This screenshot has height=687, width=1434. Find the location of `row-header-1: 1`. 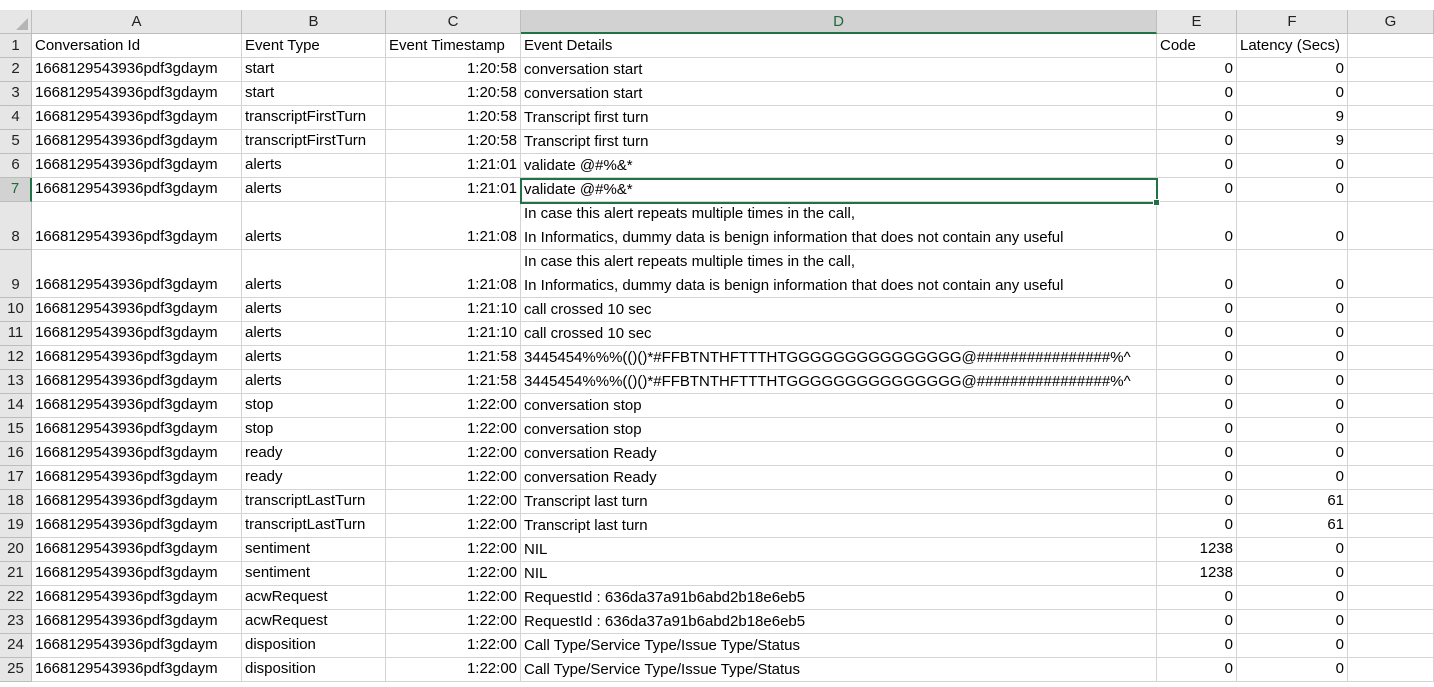

row-header-1: 1 is located at coordinates (16, 46).